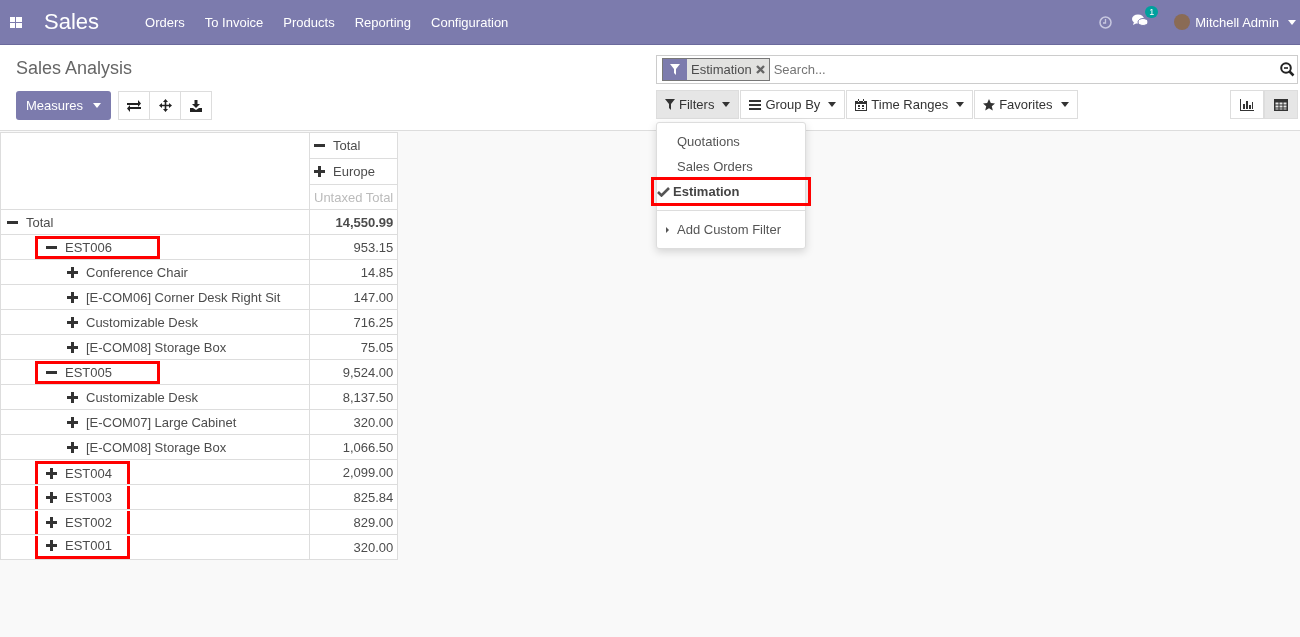 Image resolution: width=1300 pixels, height=637 pixels. I want to click on value-cell: 716.25, so click(353, 322).